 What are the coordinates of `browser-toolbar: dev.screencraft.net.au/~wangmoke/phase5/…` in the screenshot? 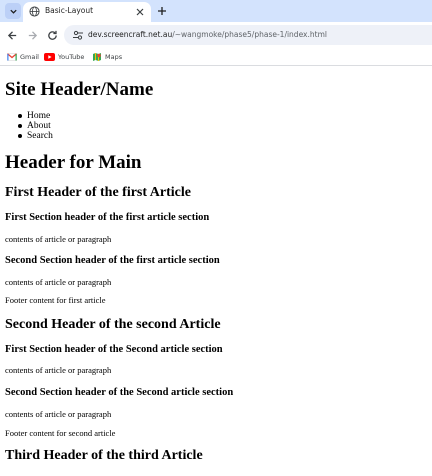 It's located at (216, 35).